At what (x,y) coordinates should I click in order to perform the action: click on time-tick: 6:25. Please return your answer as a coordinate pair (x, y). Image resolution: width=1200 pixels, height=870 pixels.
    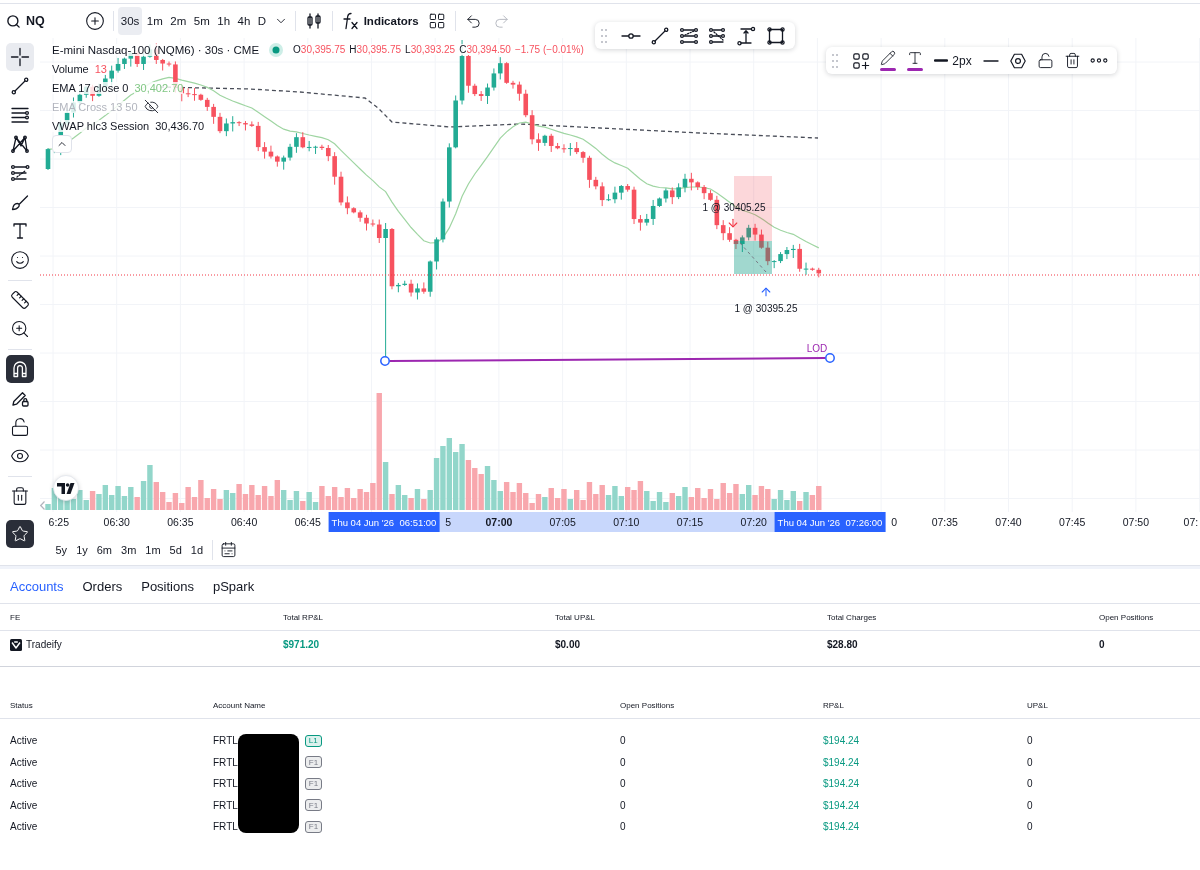
    Looking at the image, I should click on (58, 522).